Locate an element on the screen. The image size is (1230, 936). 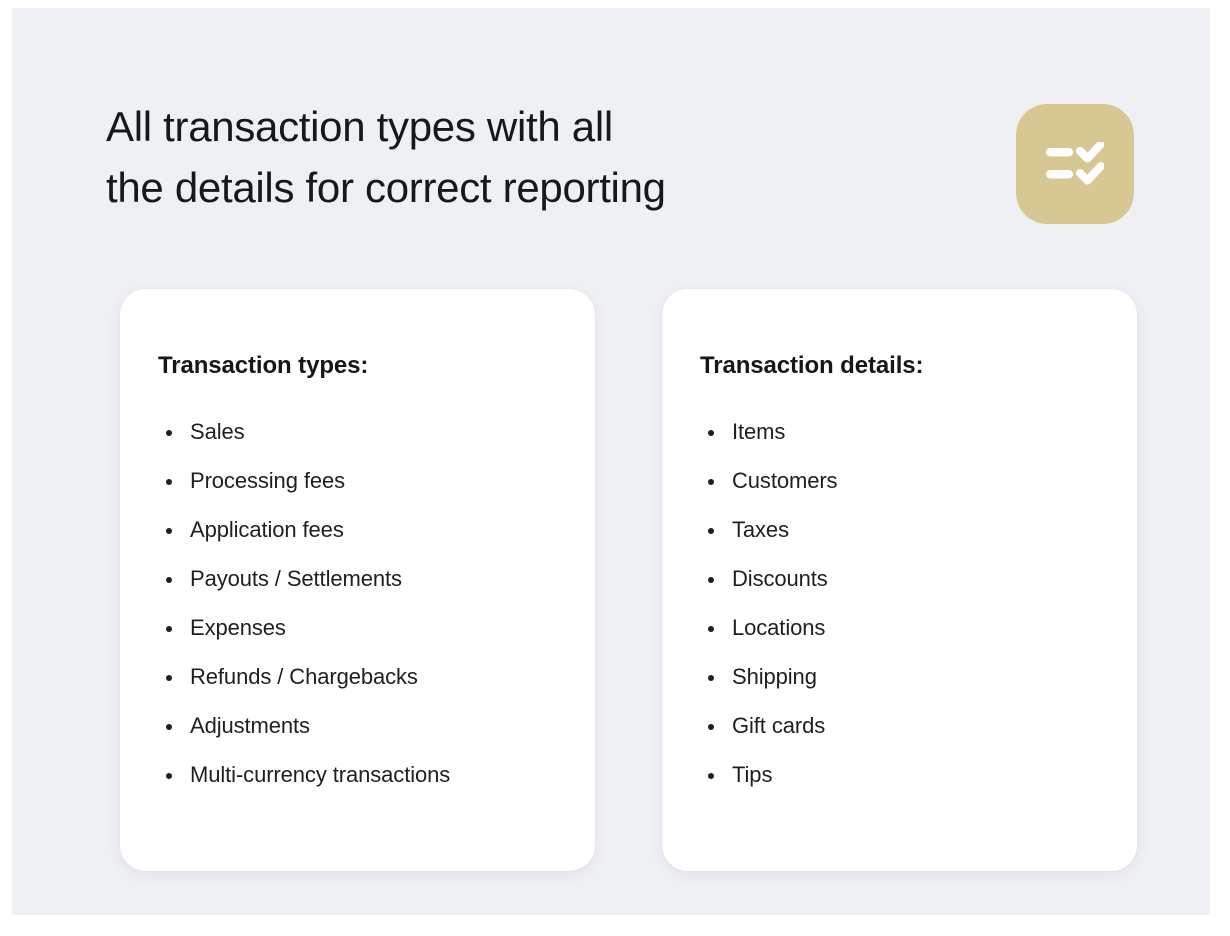
checklist-badge is located at coordinates (1075, 164).